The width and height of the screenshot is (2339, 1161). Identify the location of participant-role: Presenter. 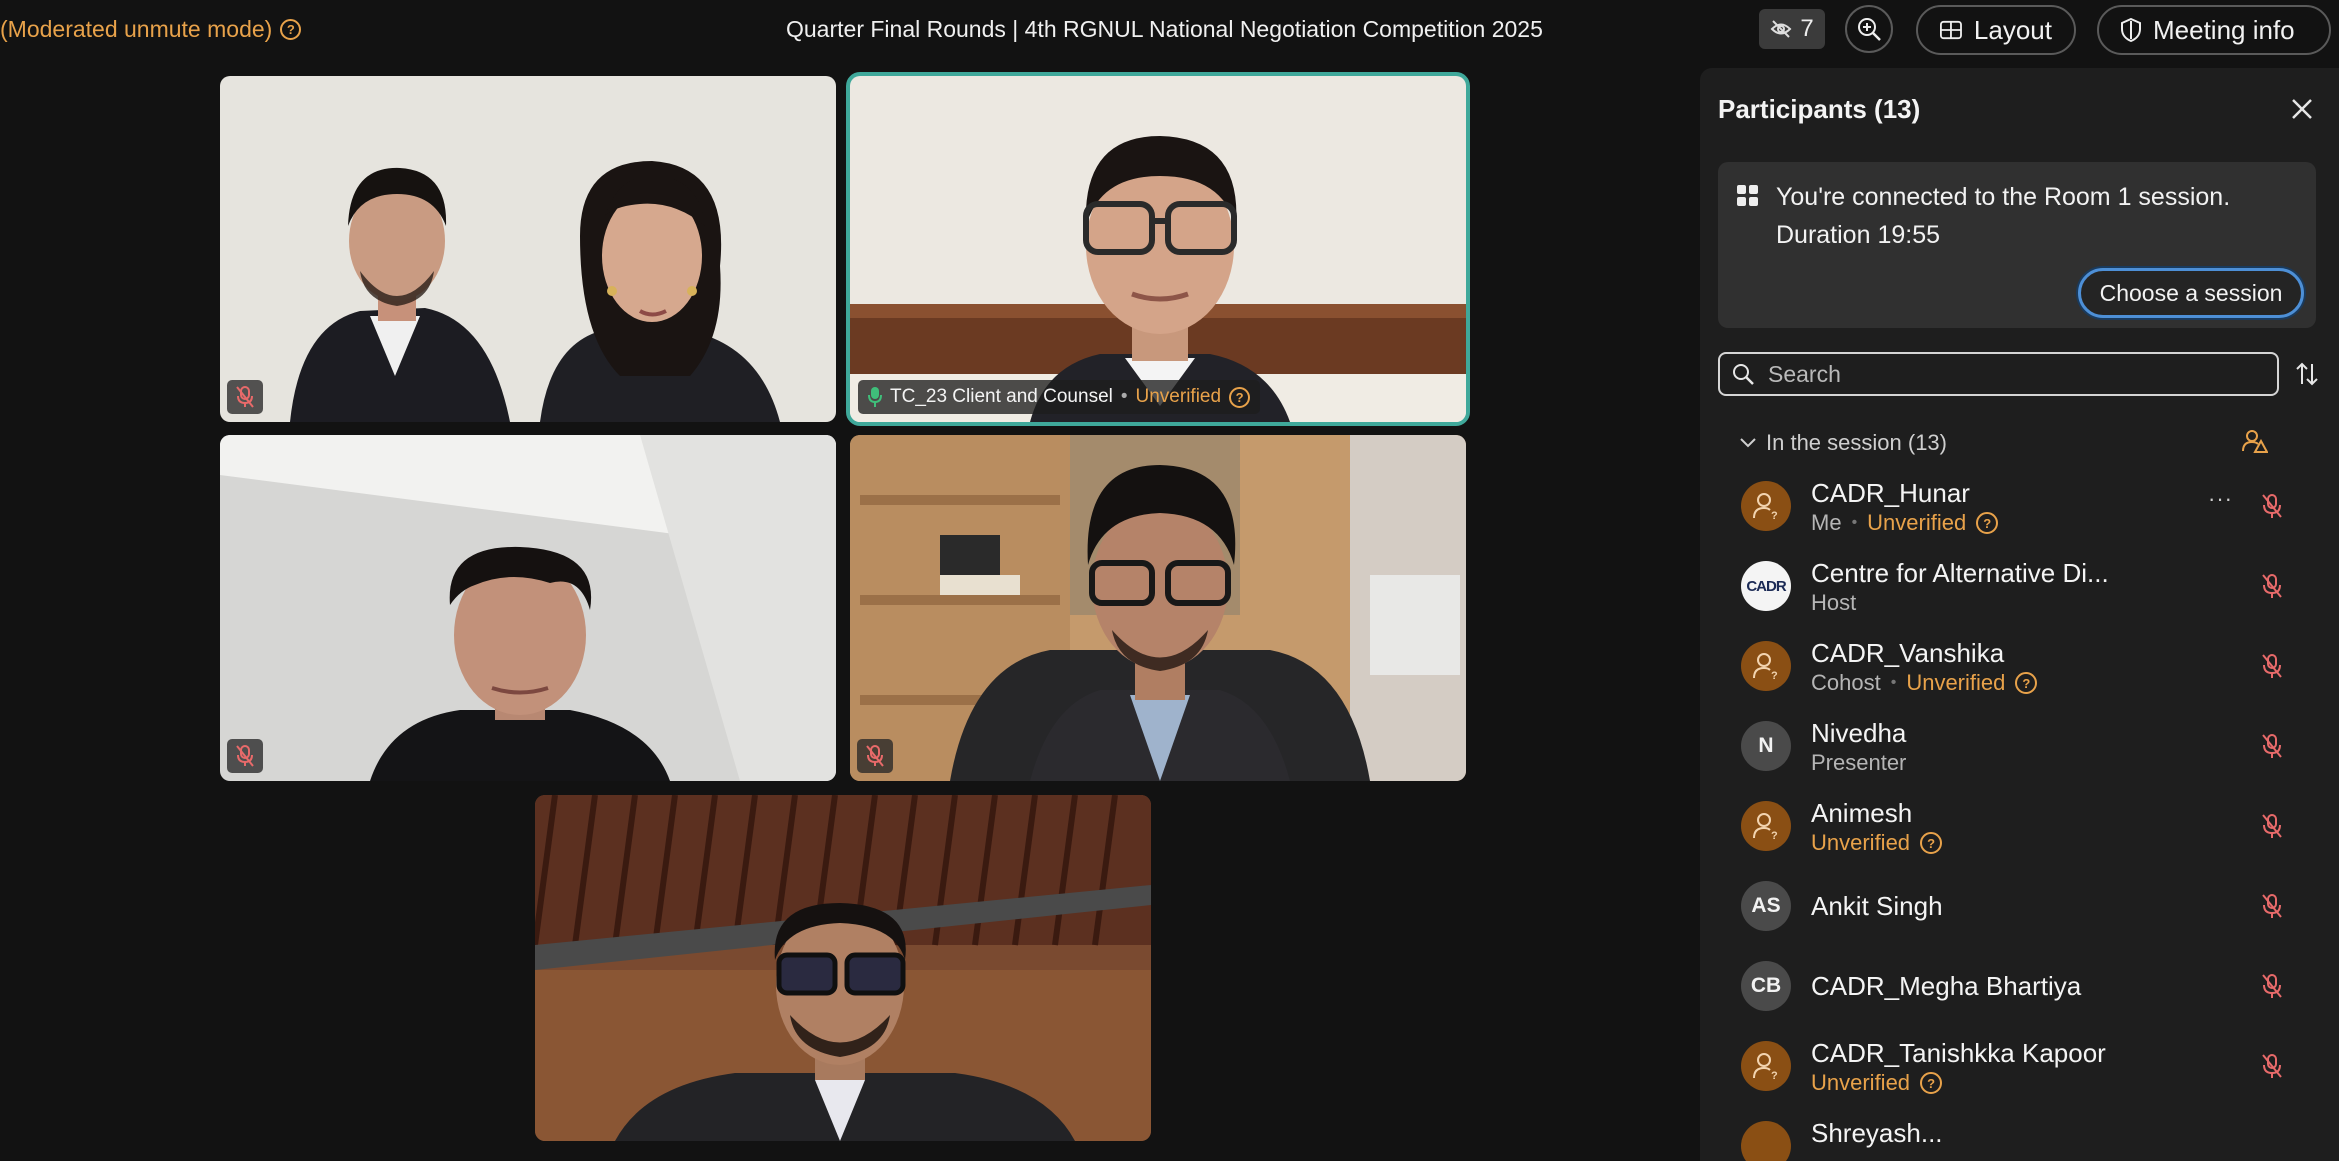
(1859, 762).